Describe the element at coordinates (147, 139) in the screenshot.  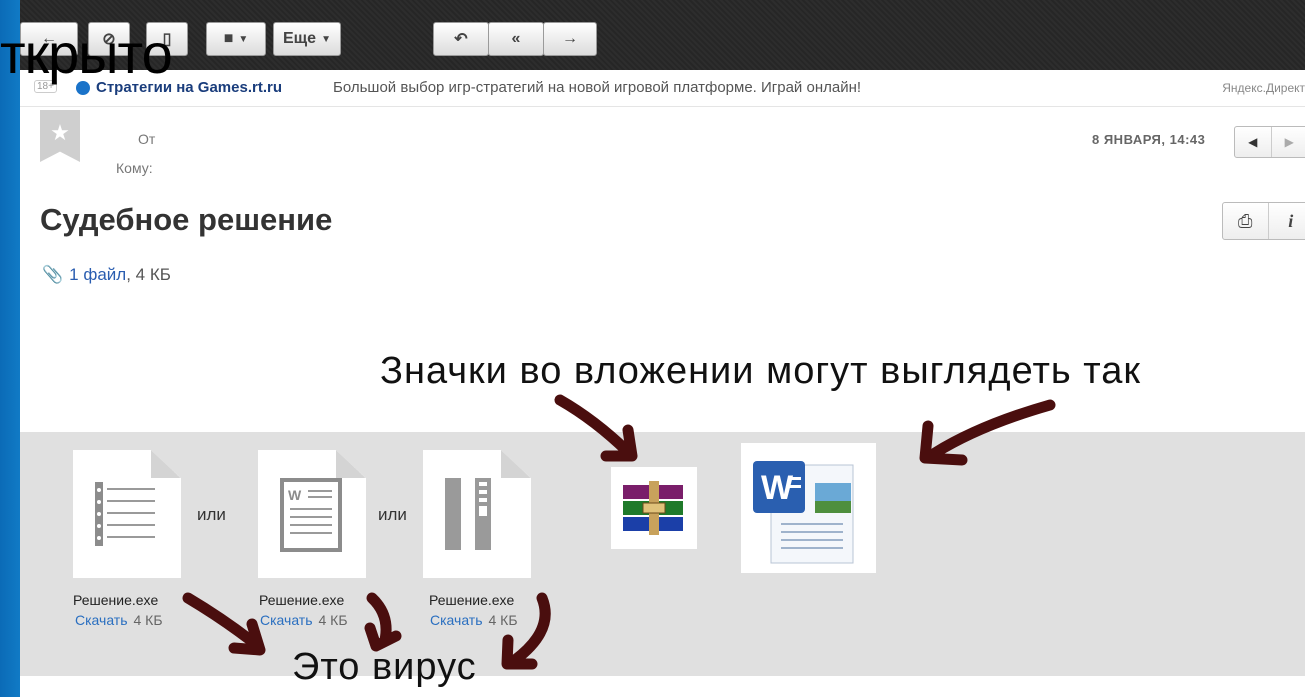
I see `from-label: От` at that location.